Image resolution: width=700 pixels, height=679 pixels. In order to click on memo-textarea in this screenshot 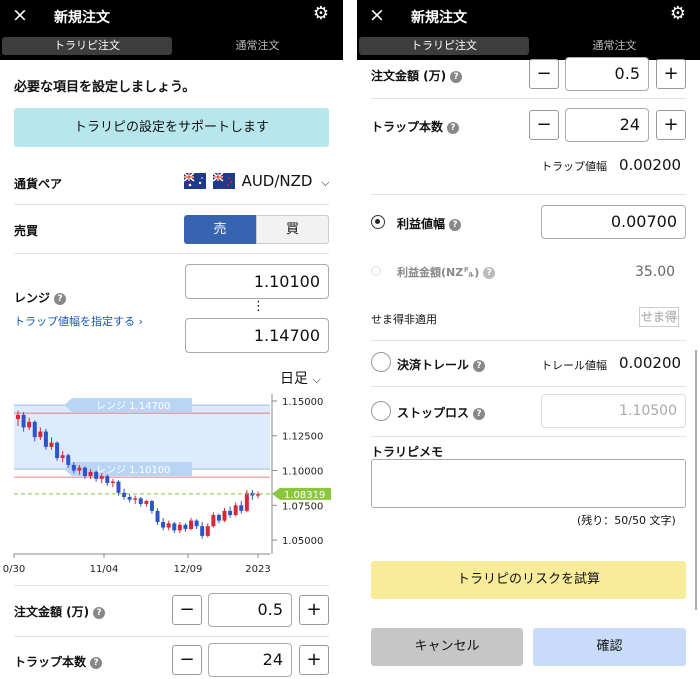, I will do `click(528, 483)`.